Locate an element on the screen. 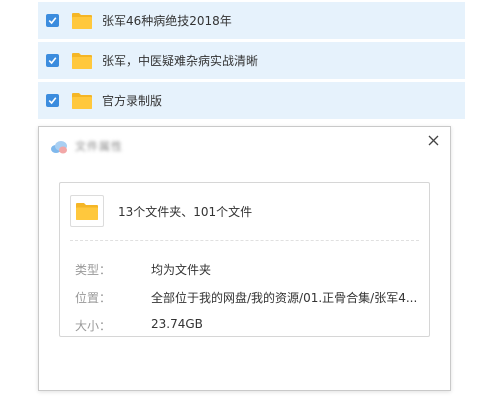  file-name: 张军，中医疑难杂病实战清晰 is located at coordinates (180, 61).